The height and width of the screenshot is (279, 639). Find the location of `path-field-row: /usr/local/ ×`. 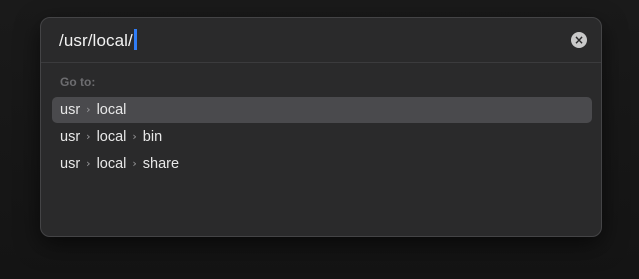

path-field-row: /usr/local/ × is located at coordinates (321, 40).